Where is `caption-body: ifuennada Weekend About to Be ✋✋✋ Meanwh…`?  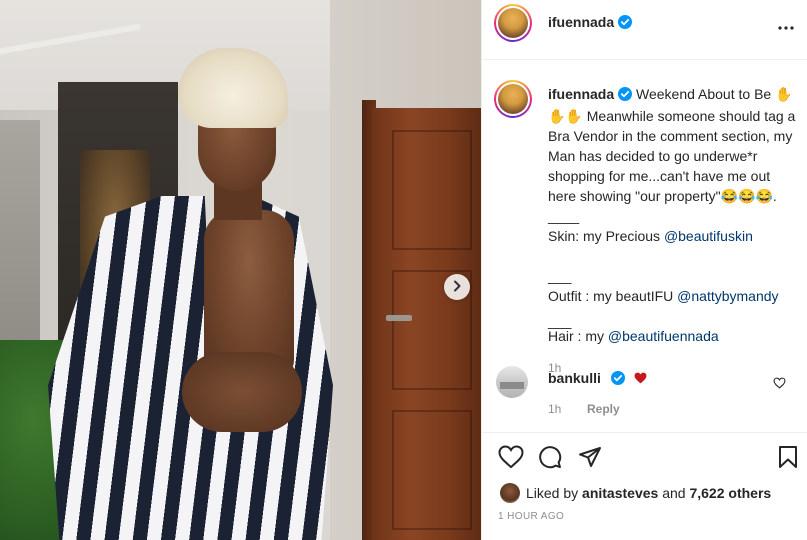
caption-body: ifuennada Weekend About to Be ✋✋✋ Meanwh… is located at coordinates (673, 145).